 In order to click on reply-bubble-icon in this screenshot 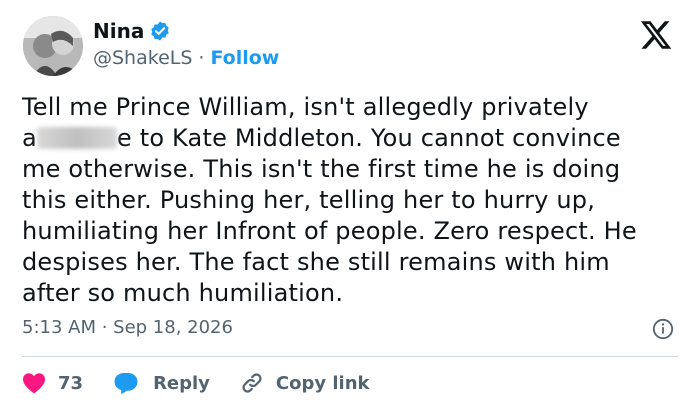, I will do `click(126, 384)`.